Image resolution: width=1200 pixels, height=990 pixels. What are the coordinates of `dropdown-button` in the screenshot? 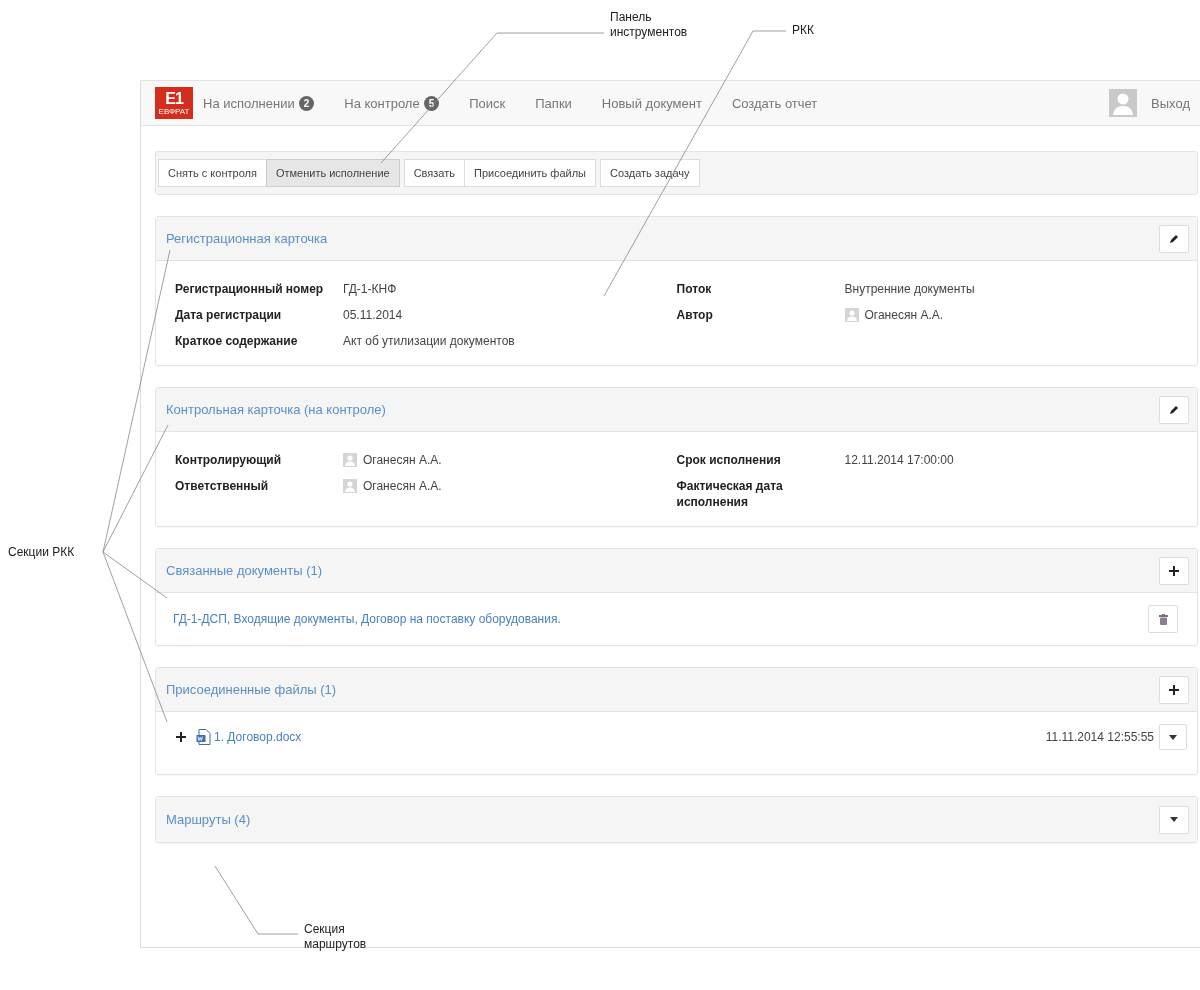 It's located at (1173, 737).